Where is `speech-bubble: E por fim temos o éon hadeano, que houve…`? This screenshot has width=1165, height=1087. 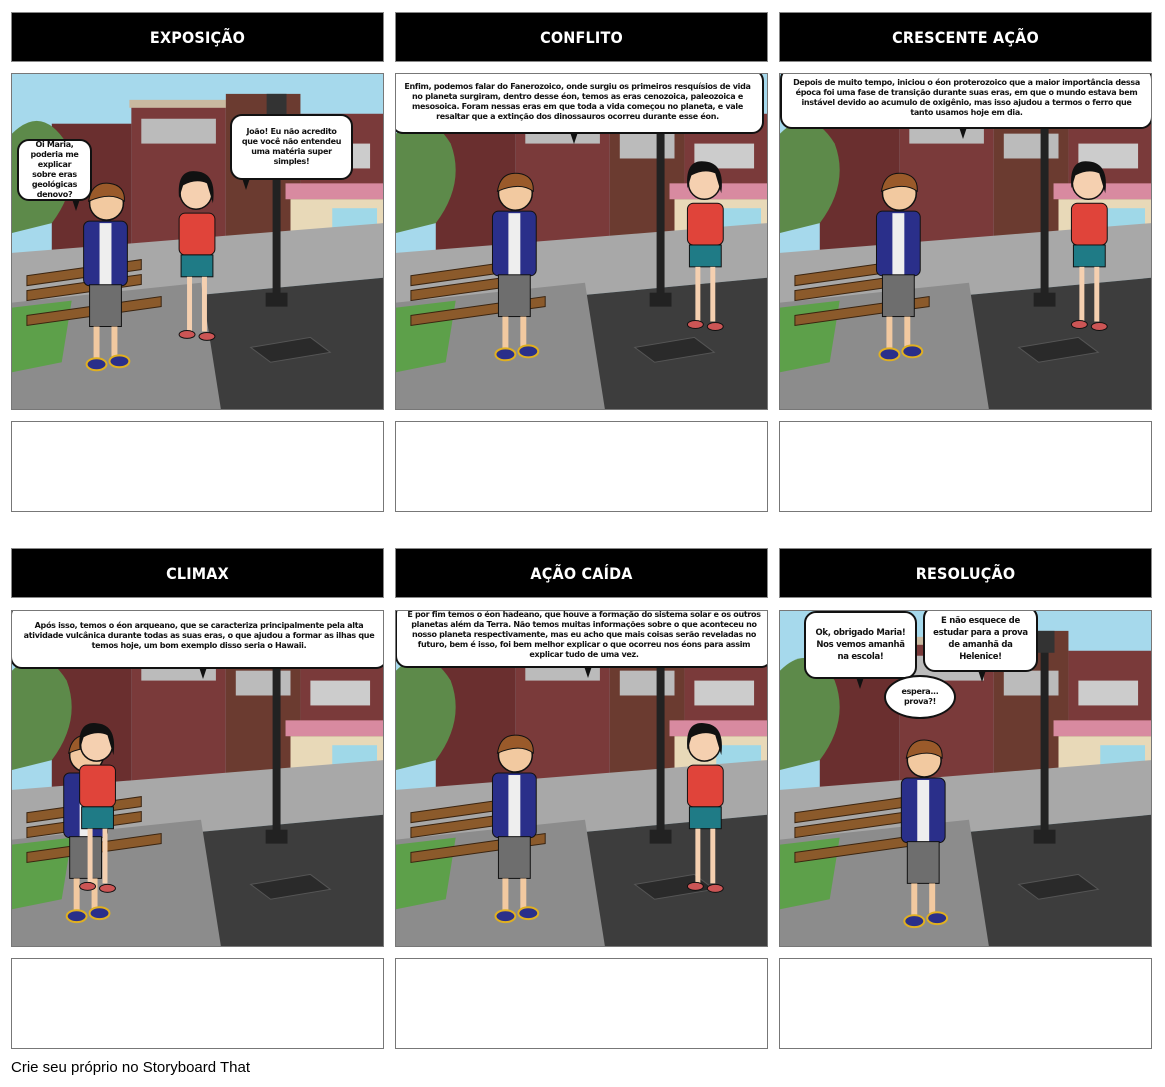
speech-bubble: E por fim temos o éon hadeano, que houve… is located at coordinates (581, 644).